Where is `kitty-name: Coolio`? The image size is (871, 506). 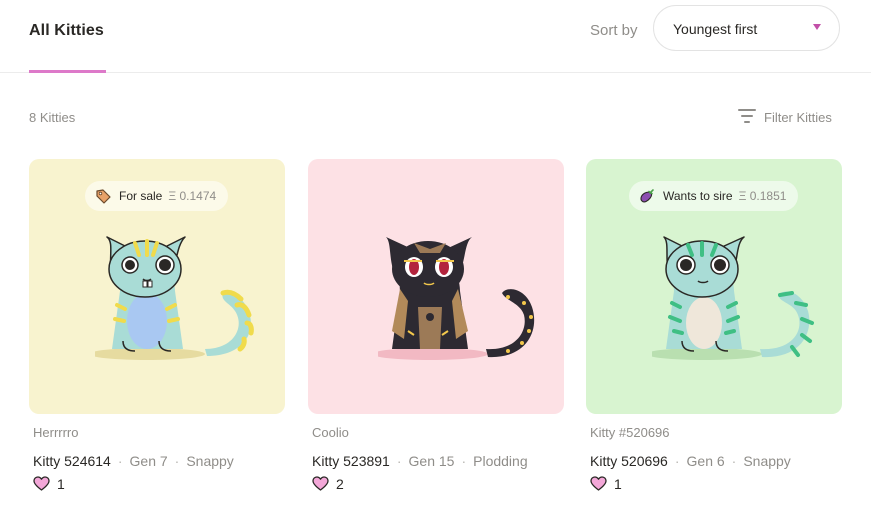 kitty-name: Coolio is located at coordinates (330, 432).